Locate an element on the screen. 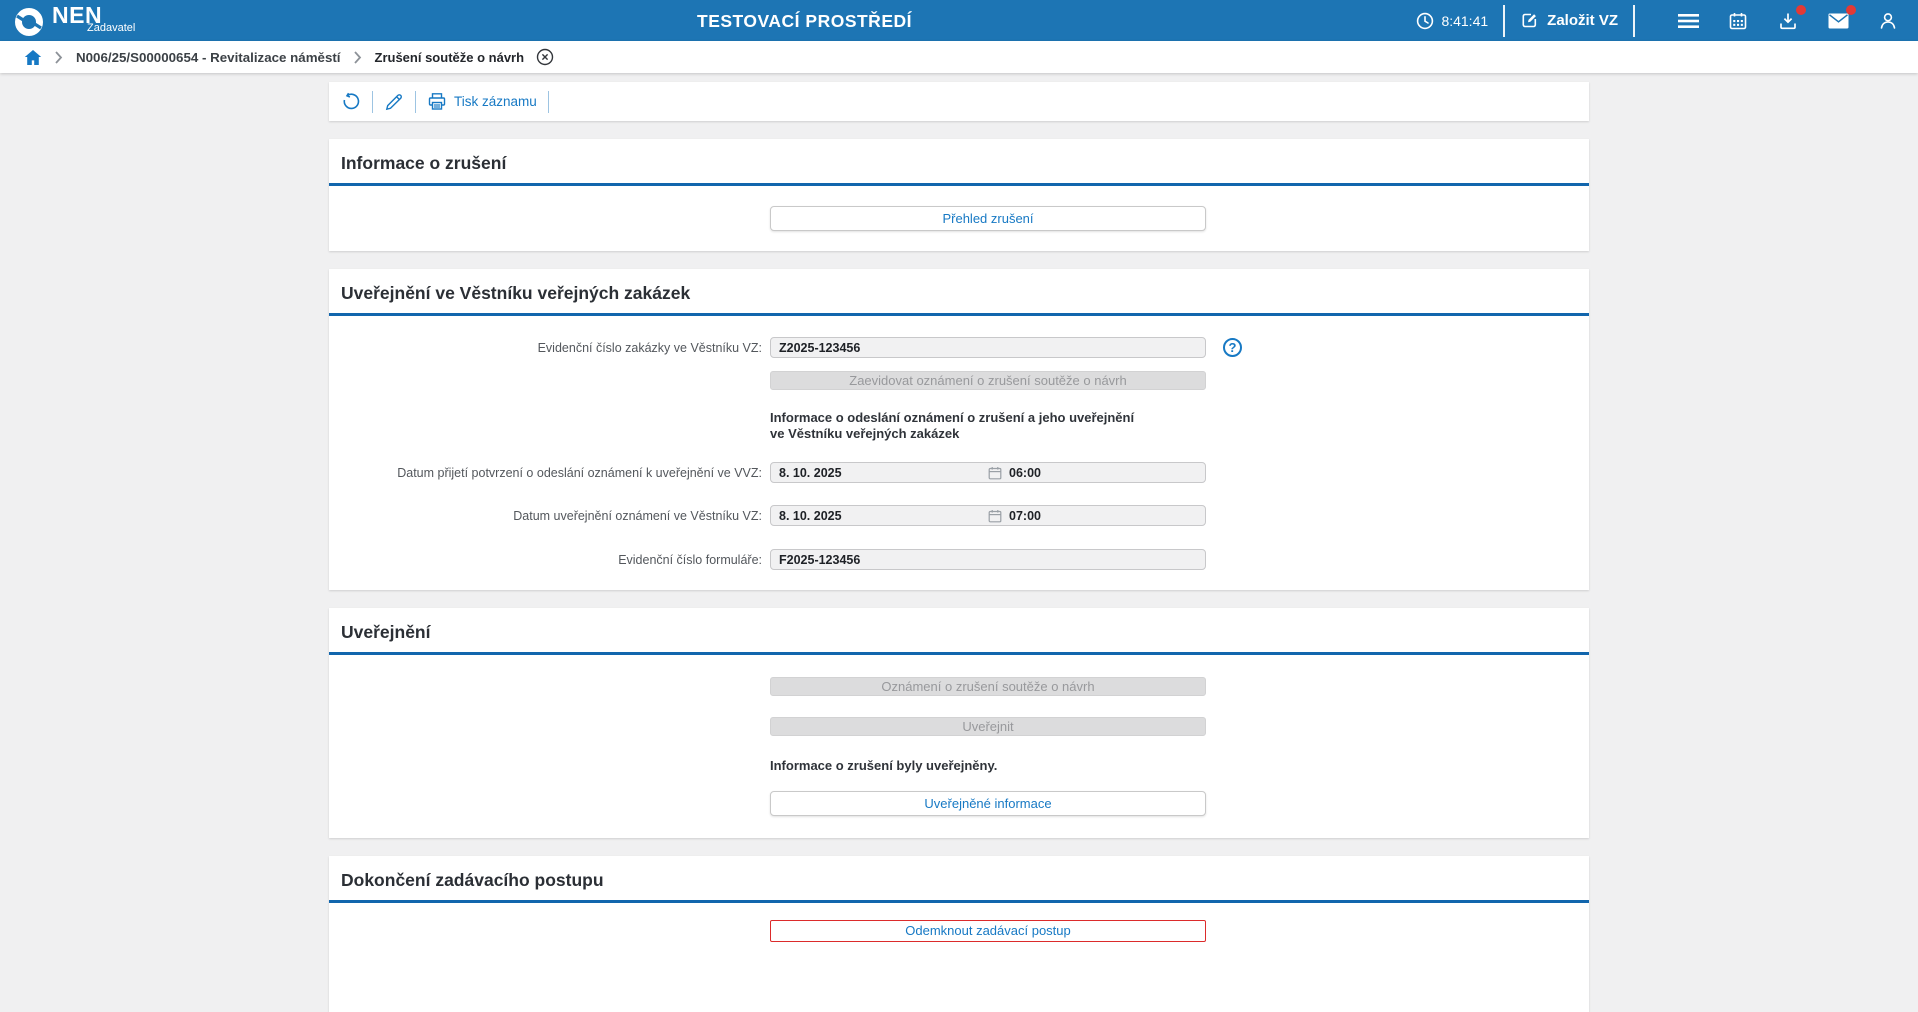  logo-subtitle: Zadavatel is located at coordinates (111, 28).